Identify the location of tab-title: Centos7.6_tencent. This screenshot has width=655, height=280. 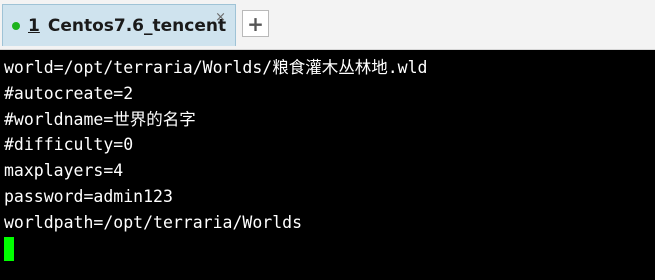
(137, 25).